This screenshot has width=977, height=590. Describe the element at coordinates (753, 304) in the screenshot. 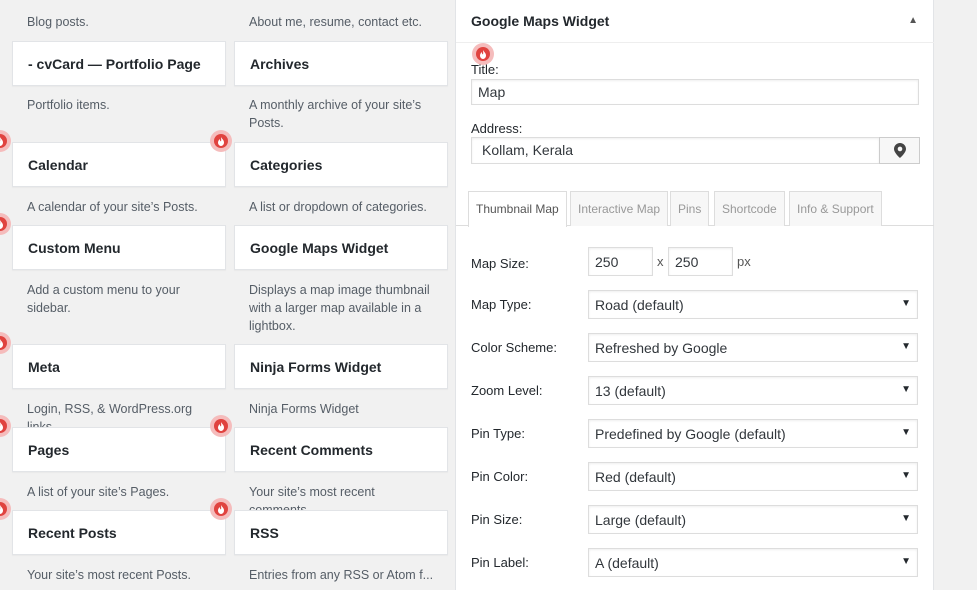

I see `map-type-select: Road (default) ▼` at that location.